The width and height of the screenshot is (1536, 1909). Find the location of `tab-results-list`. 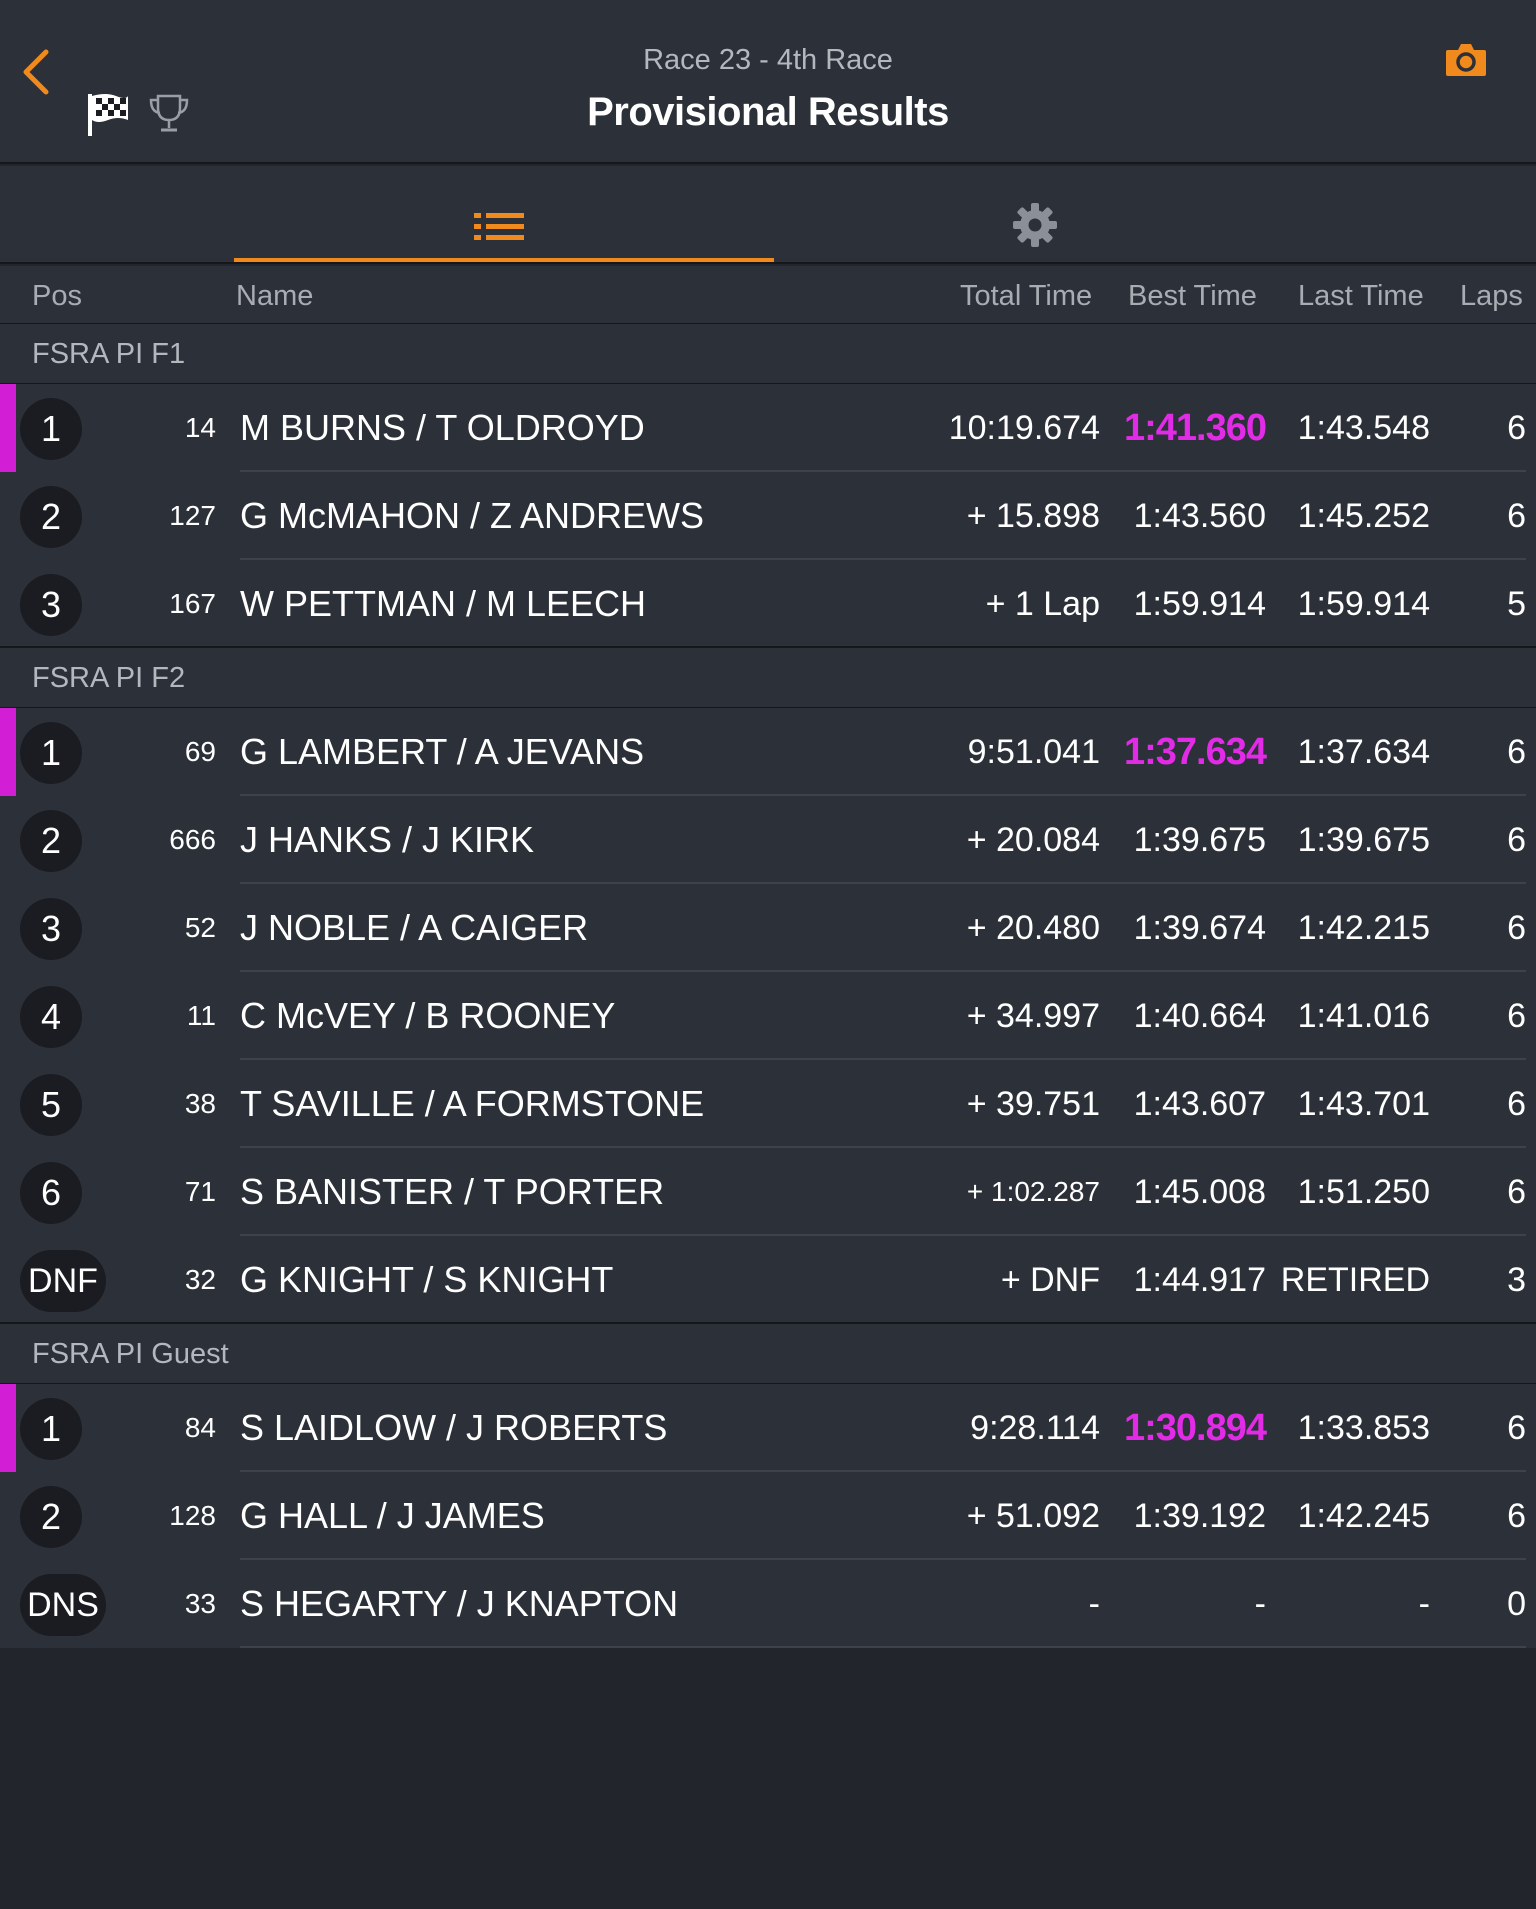

tab-results-list is located at coordinates (504, 214).